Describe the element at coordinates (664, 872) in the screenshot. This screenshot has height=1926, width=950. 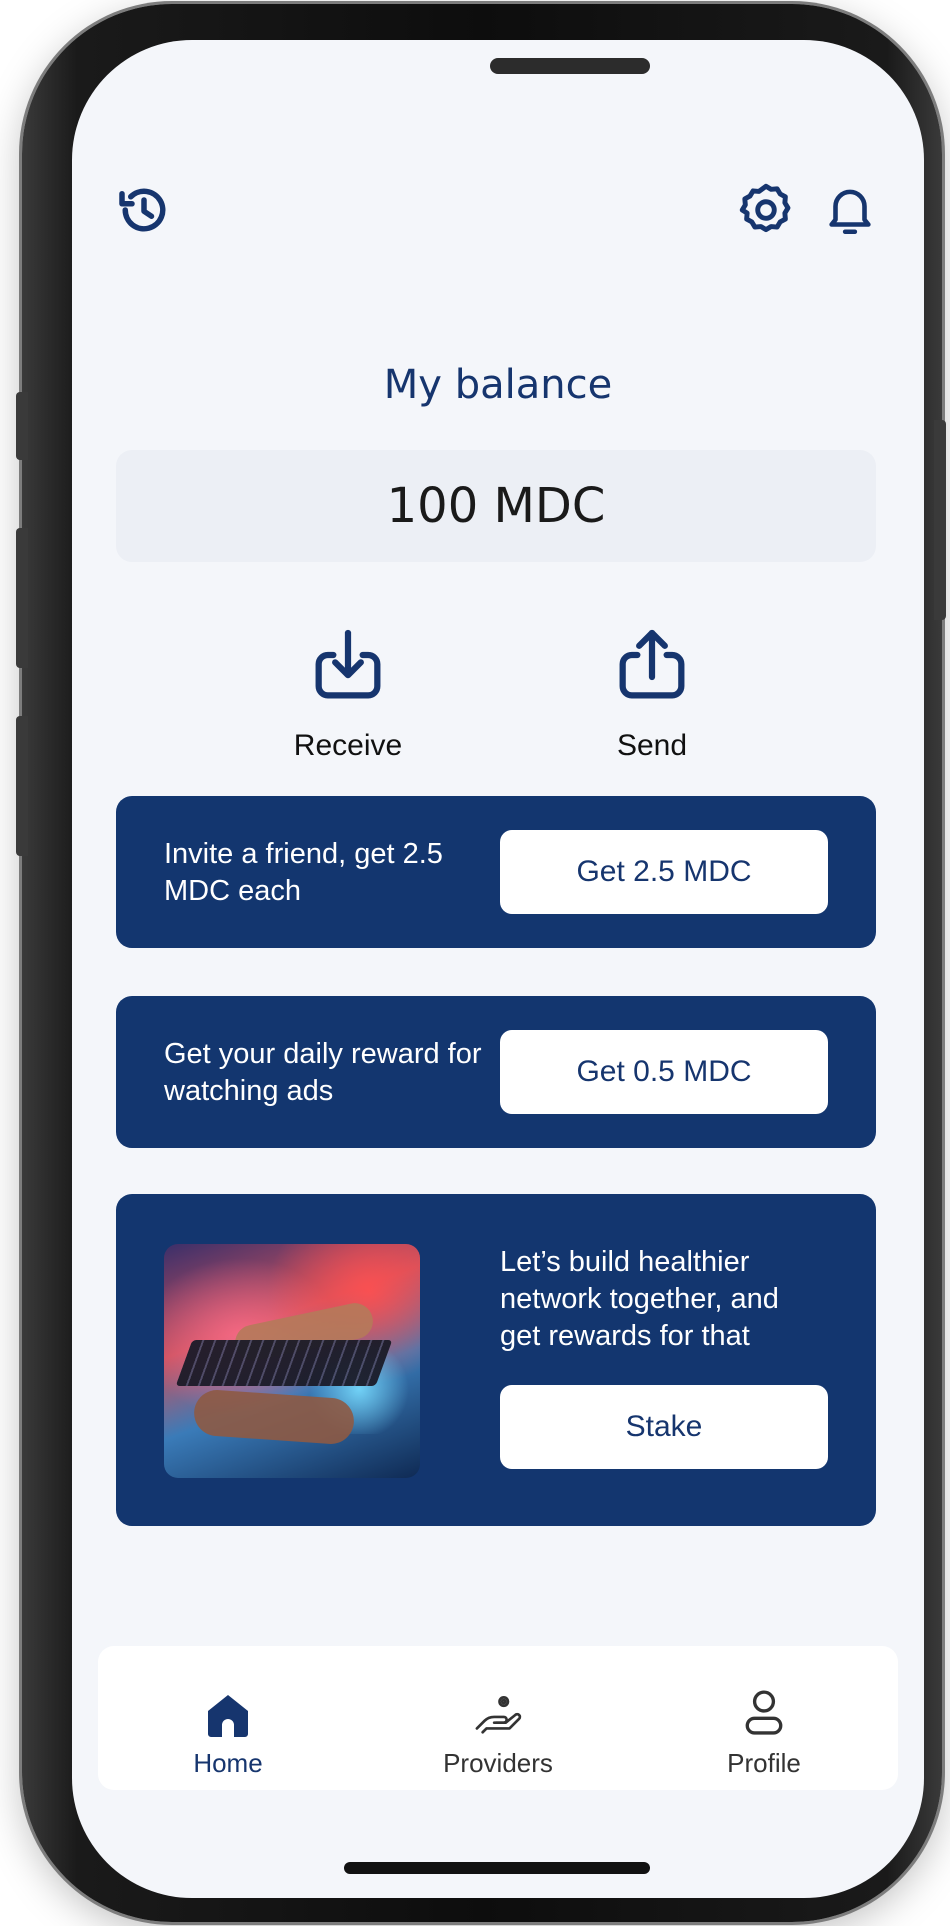
I see `get-invite-reward-button: Get 2.5 MDC` at that location.